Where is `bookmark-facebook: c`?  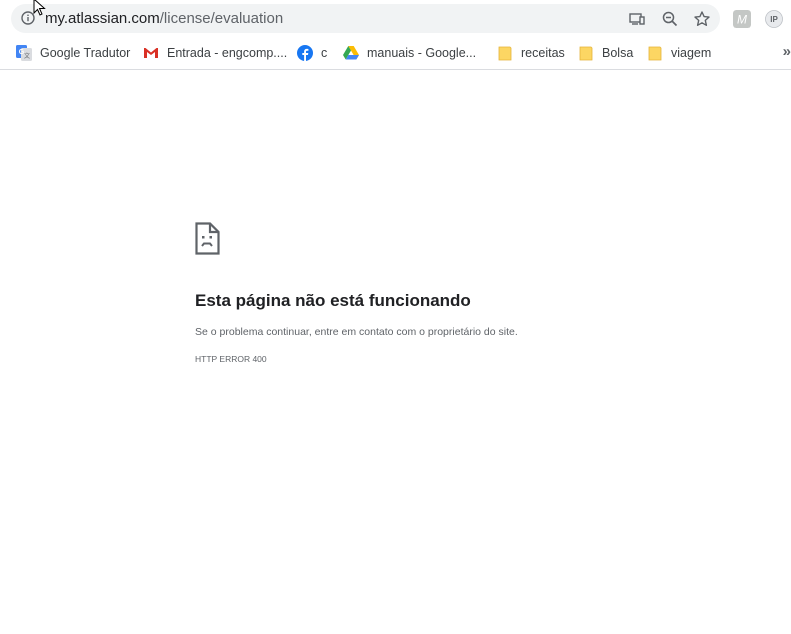 bookmark-facebook: c is located at coordinates (312, 53).